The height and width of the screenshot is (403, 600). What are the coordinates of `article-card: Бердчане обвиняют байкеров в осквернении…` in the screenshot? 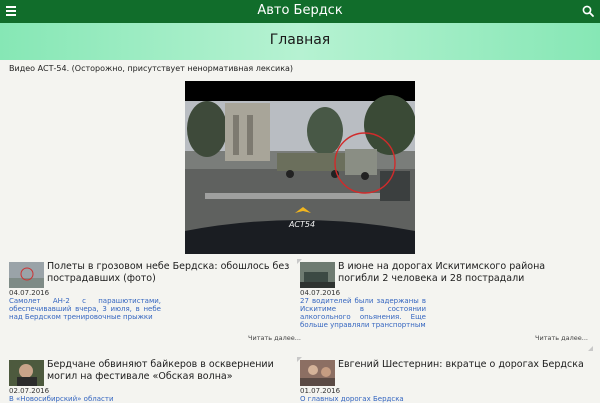 It's located at (154, 381).